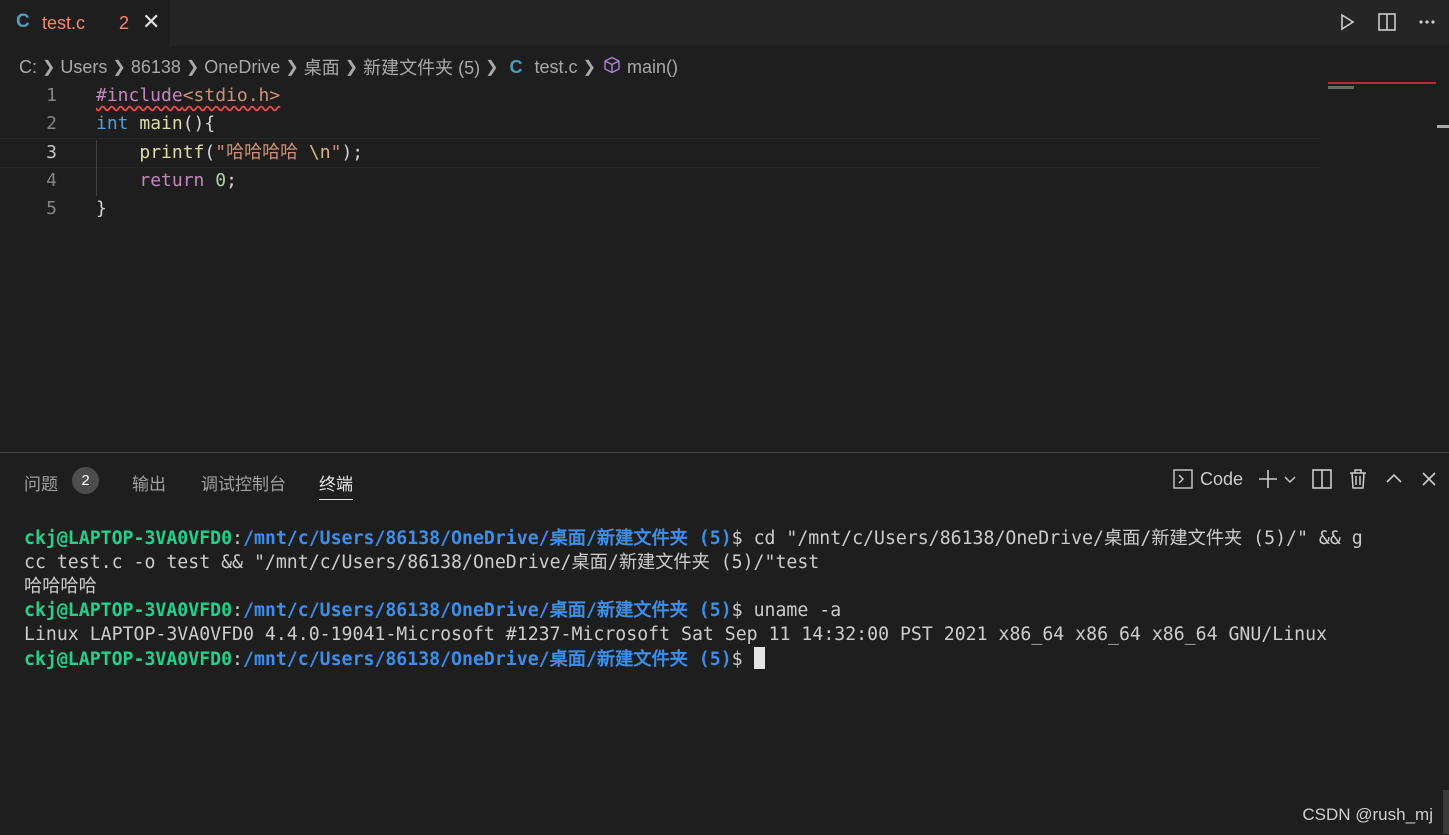 This screenshot has width=1449, height=835. What do you see at coordinates (96, 168) in the screenshot?
I see `indent-guide` at bounding box center [96, 168].